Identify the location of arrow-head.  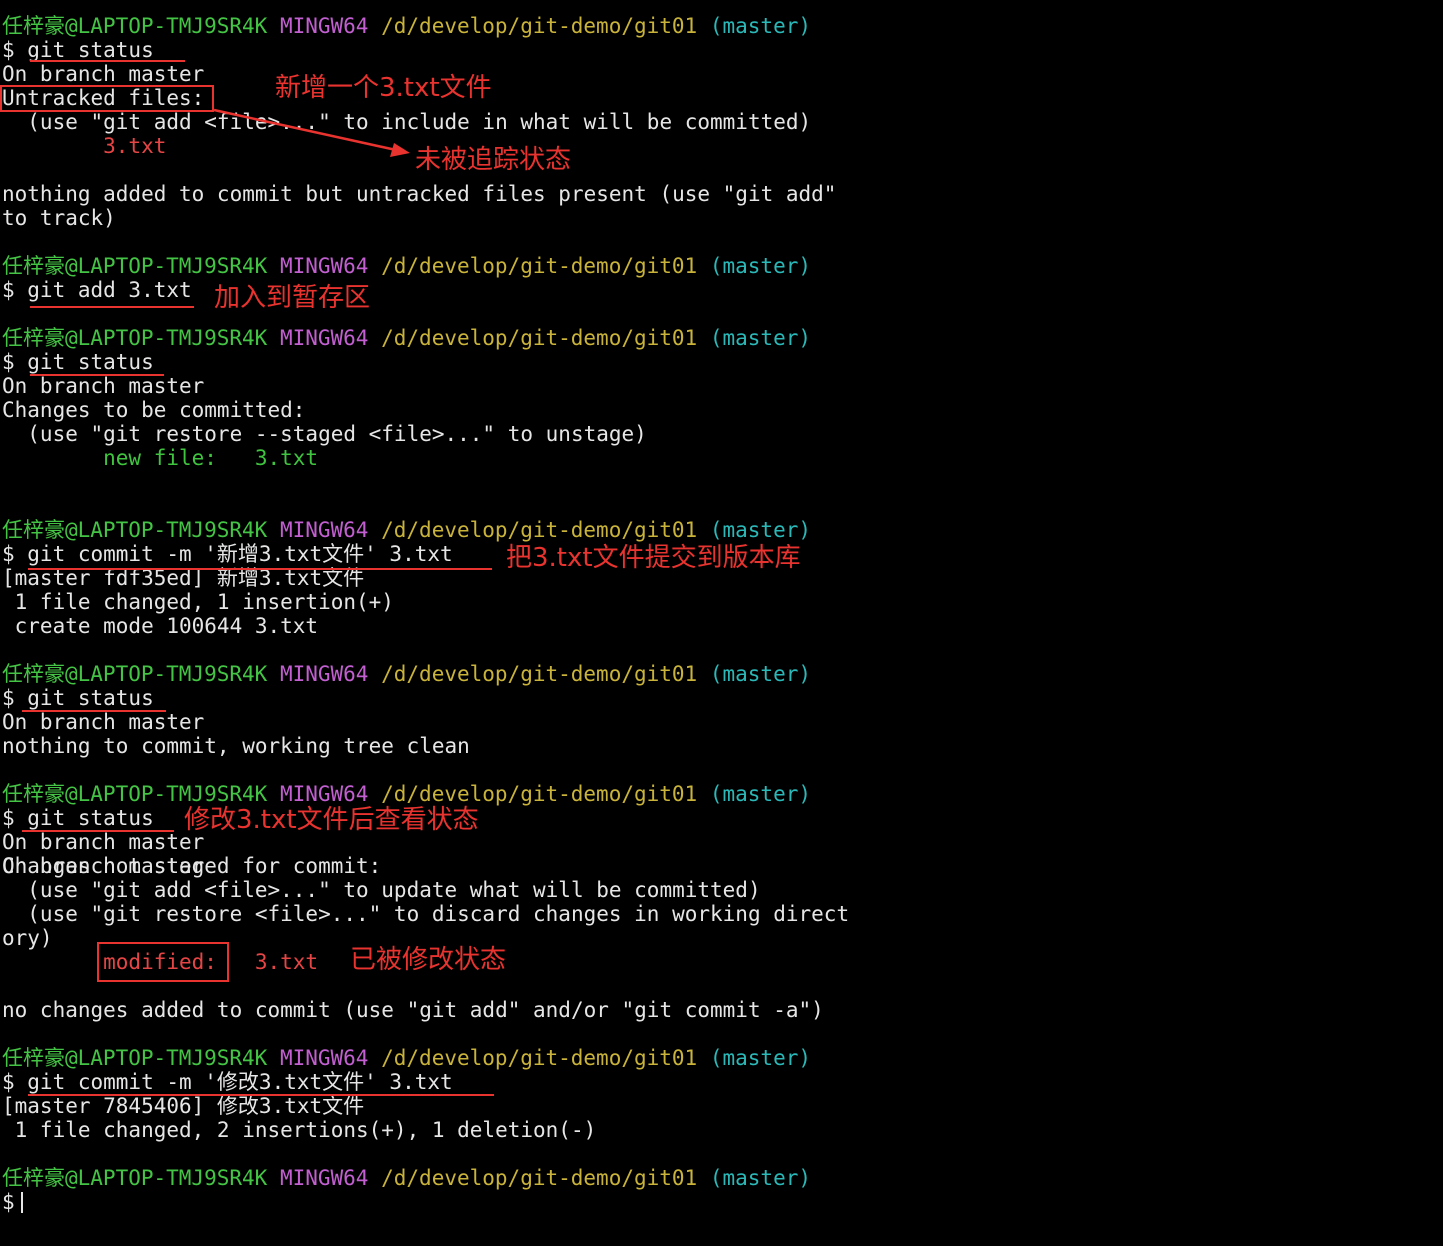
(400, 150).